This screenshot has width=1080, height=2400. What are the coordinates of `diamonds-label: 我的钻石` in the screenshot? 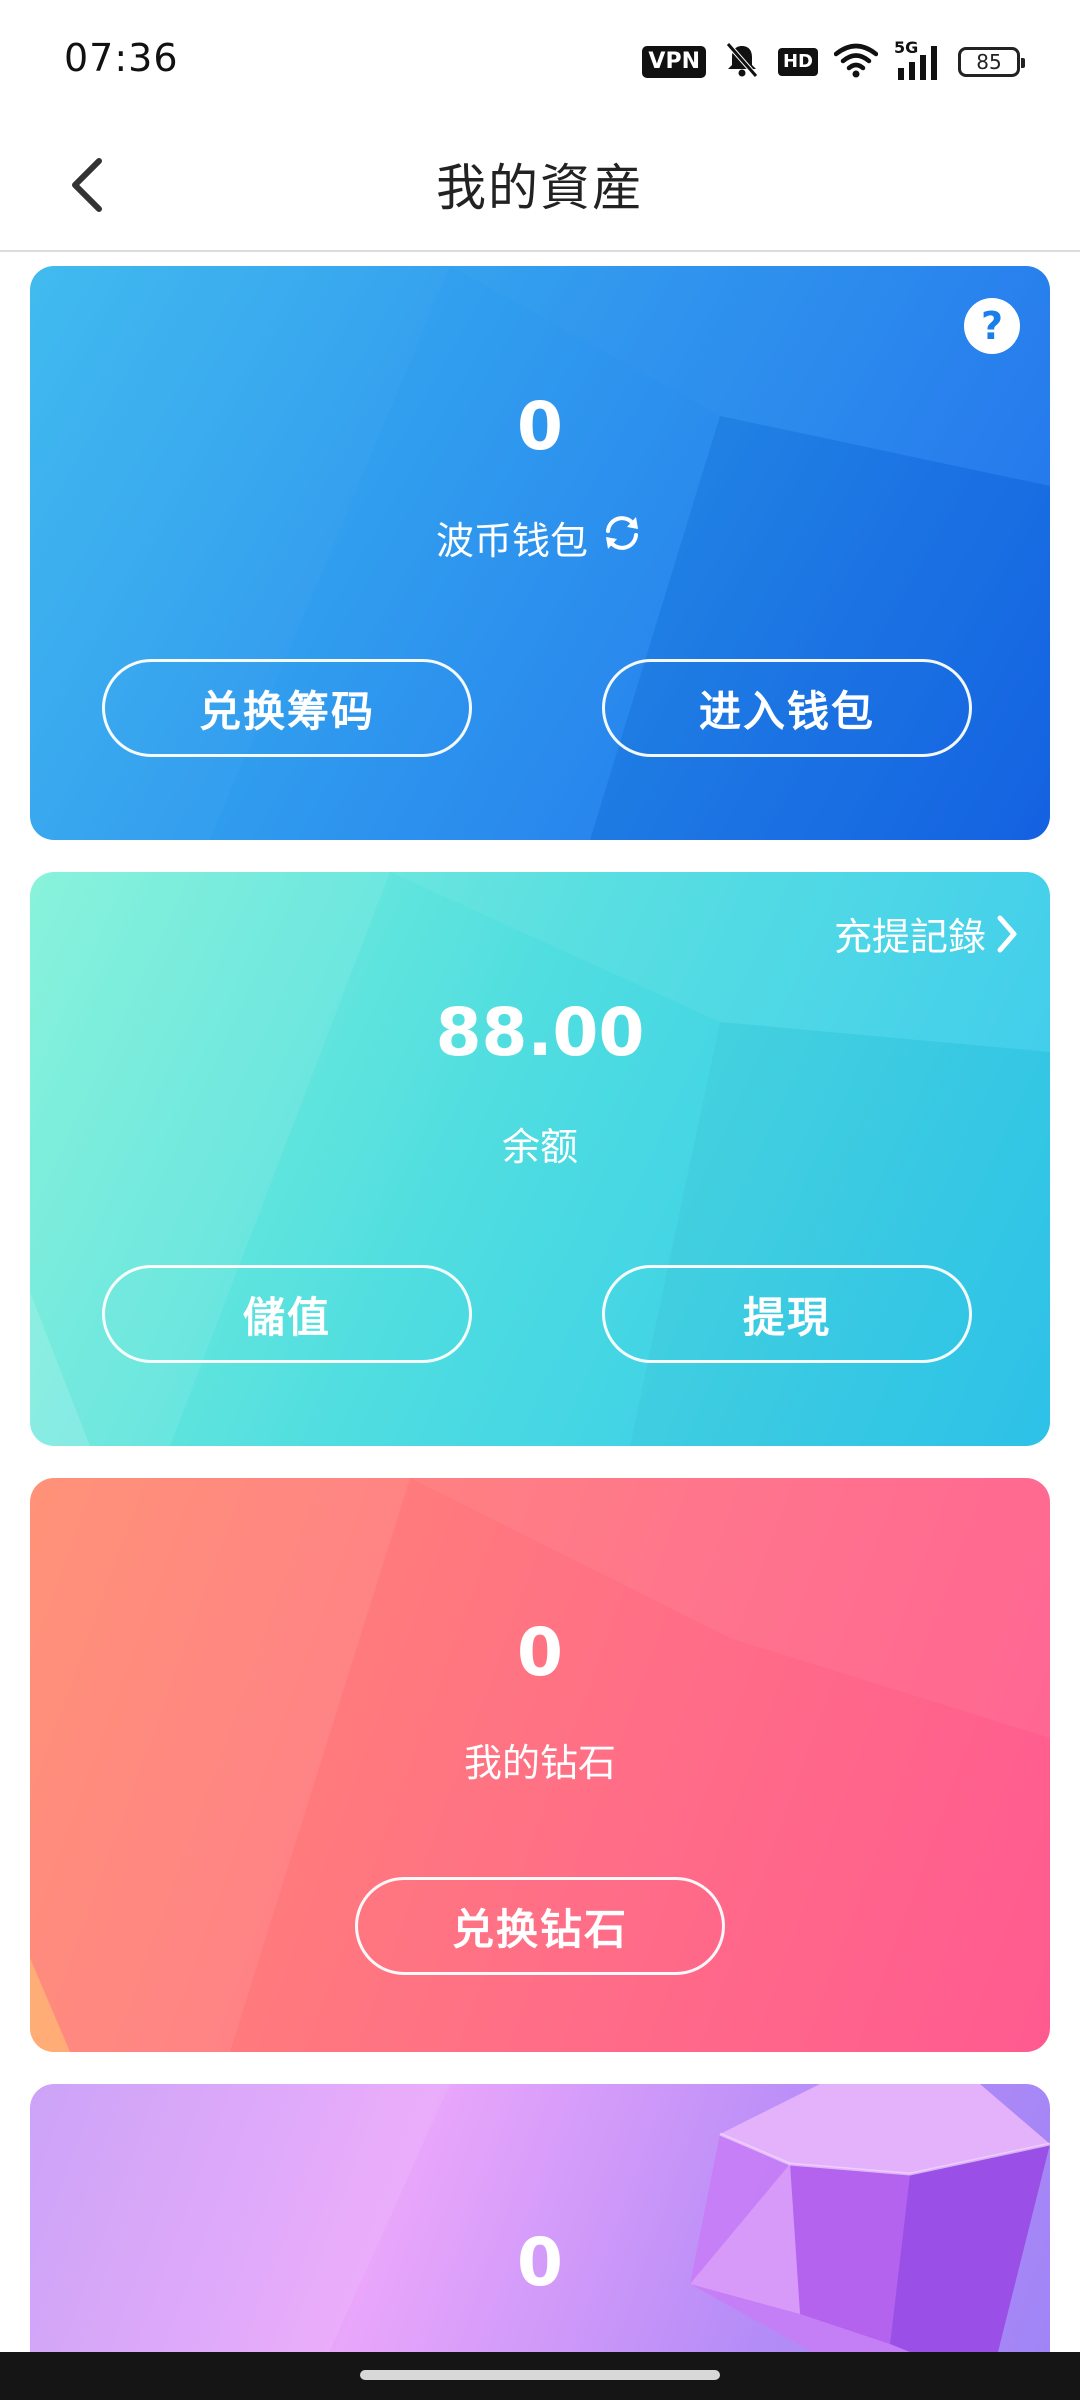 It's located at (539, 1763).